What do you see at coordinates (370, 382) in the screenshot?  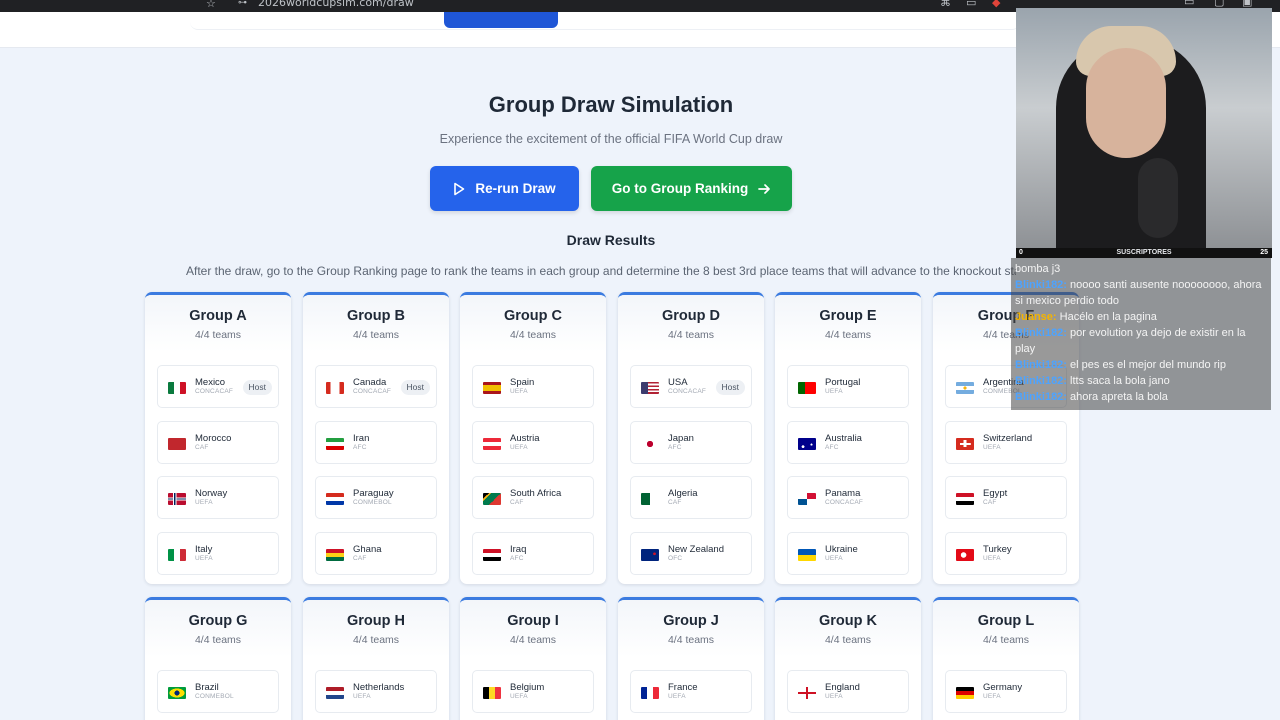 I see `team-name: Canada` at bounding box center [370, 382].